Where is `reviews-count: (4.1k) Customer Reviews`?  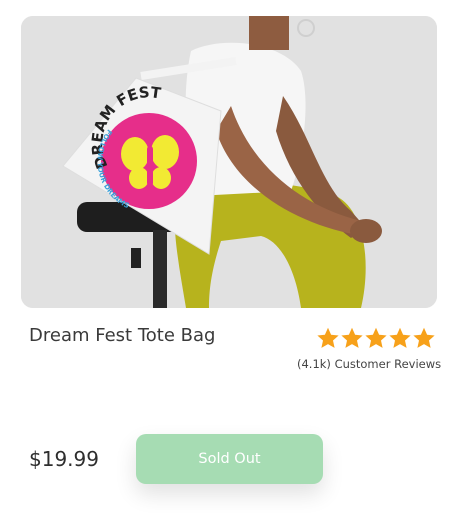
reviews-count: (4.1k) Customer Reviews is located at coordinates (369, 364).